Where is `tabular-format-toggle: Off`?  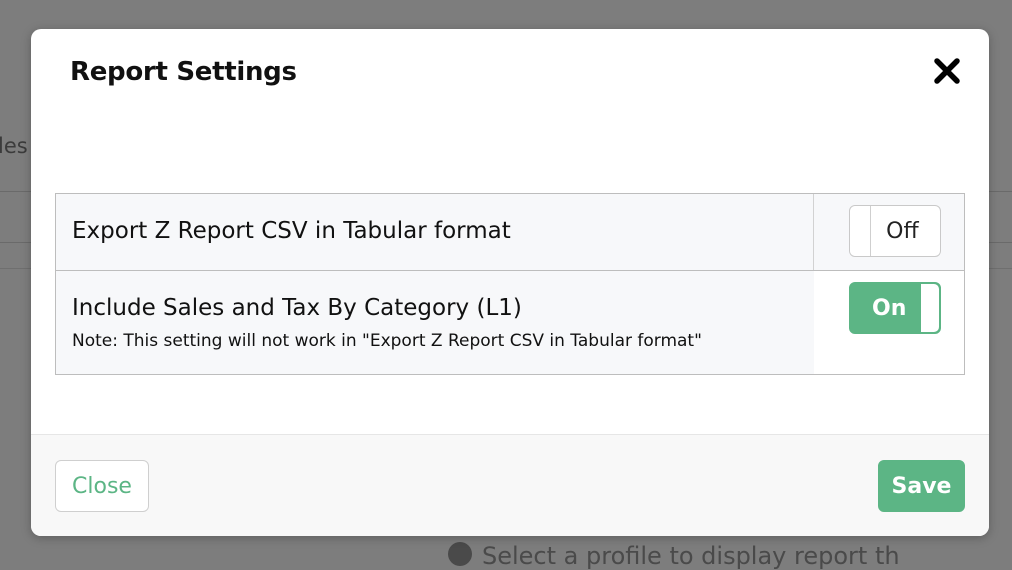
tabular-format-toggle: Off is located at coordinates (895, 231).